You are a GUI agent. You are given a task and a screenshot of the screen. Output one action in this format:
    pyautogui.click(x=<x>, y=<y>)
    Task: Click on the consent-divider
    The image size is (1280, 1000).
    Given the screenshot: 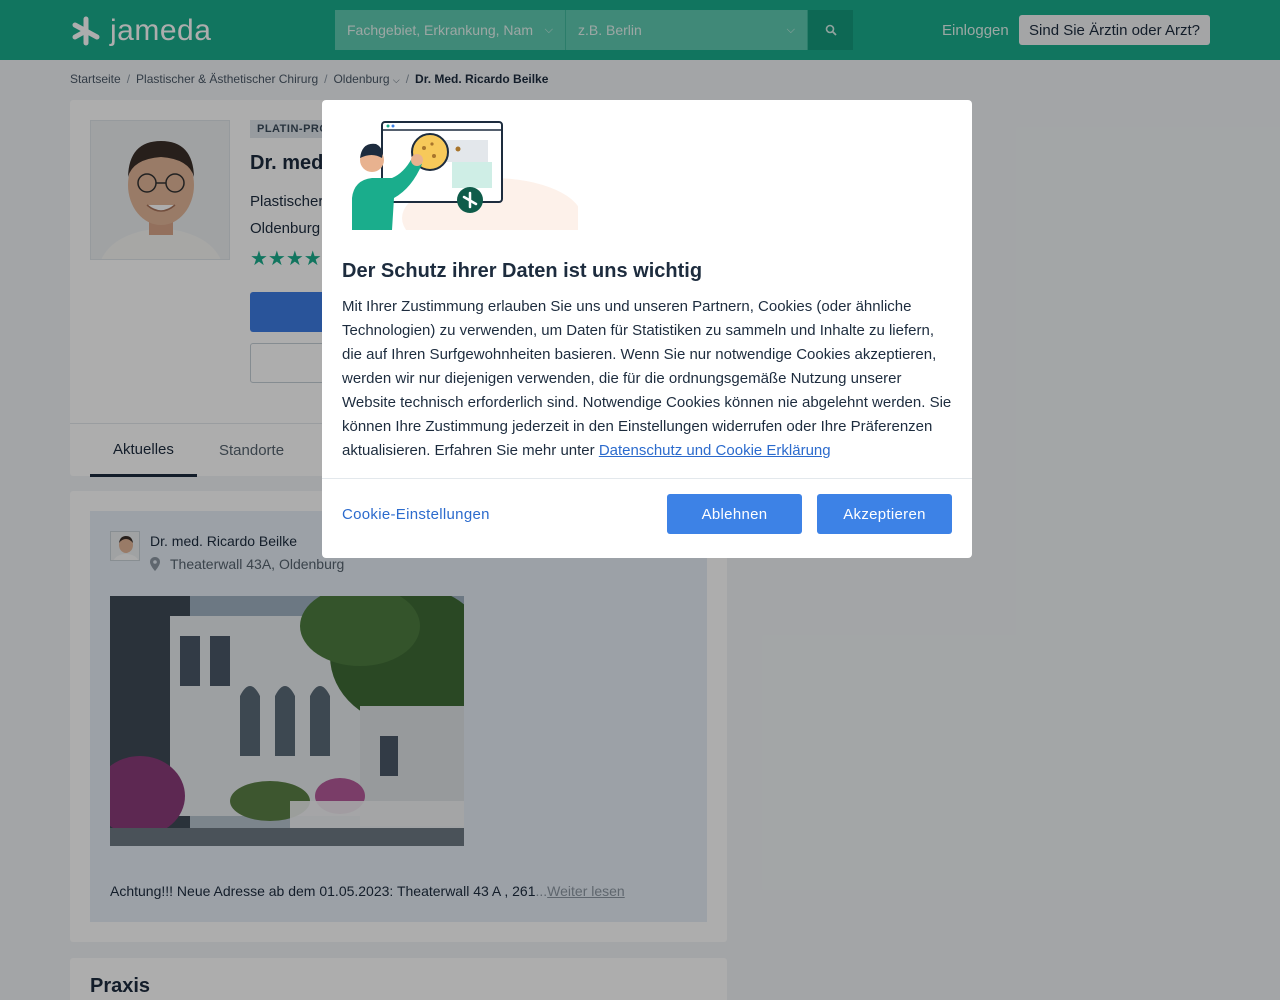 What is the action you would take?
    pyautogui.click(x=647, y=478)
    